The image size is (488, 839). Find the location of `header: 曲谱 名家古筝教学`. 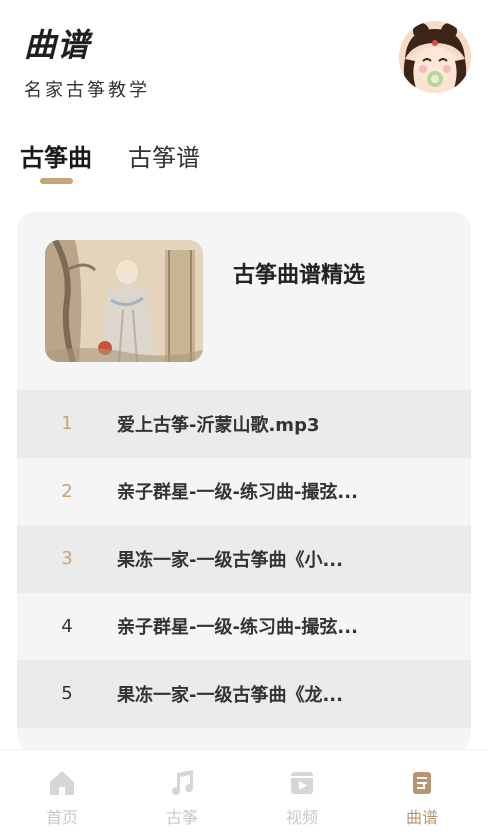

header: 曲谱 名家古筝教学 is located at coordinates (244, 60).